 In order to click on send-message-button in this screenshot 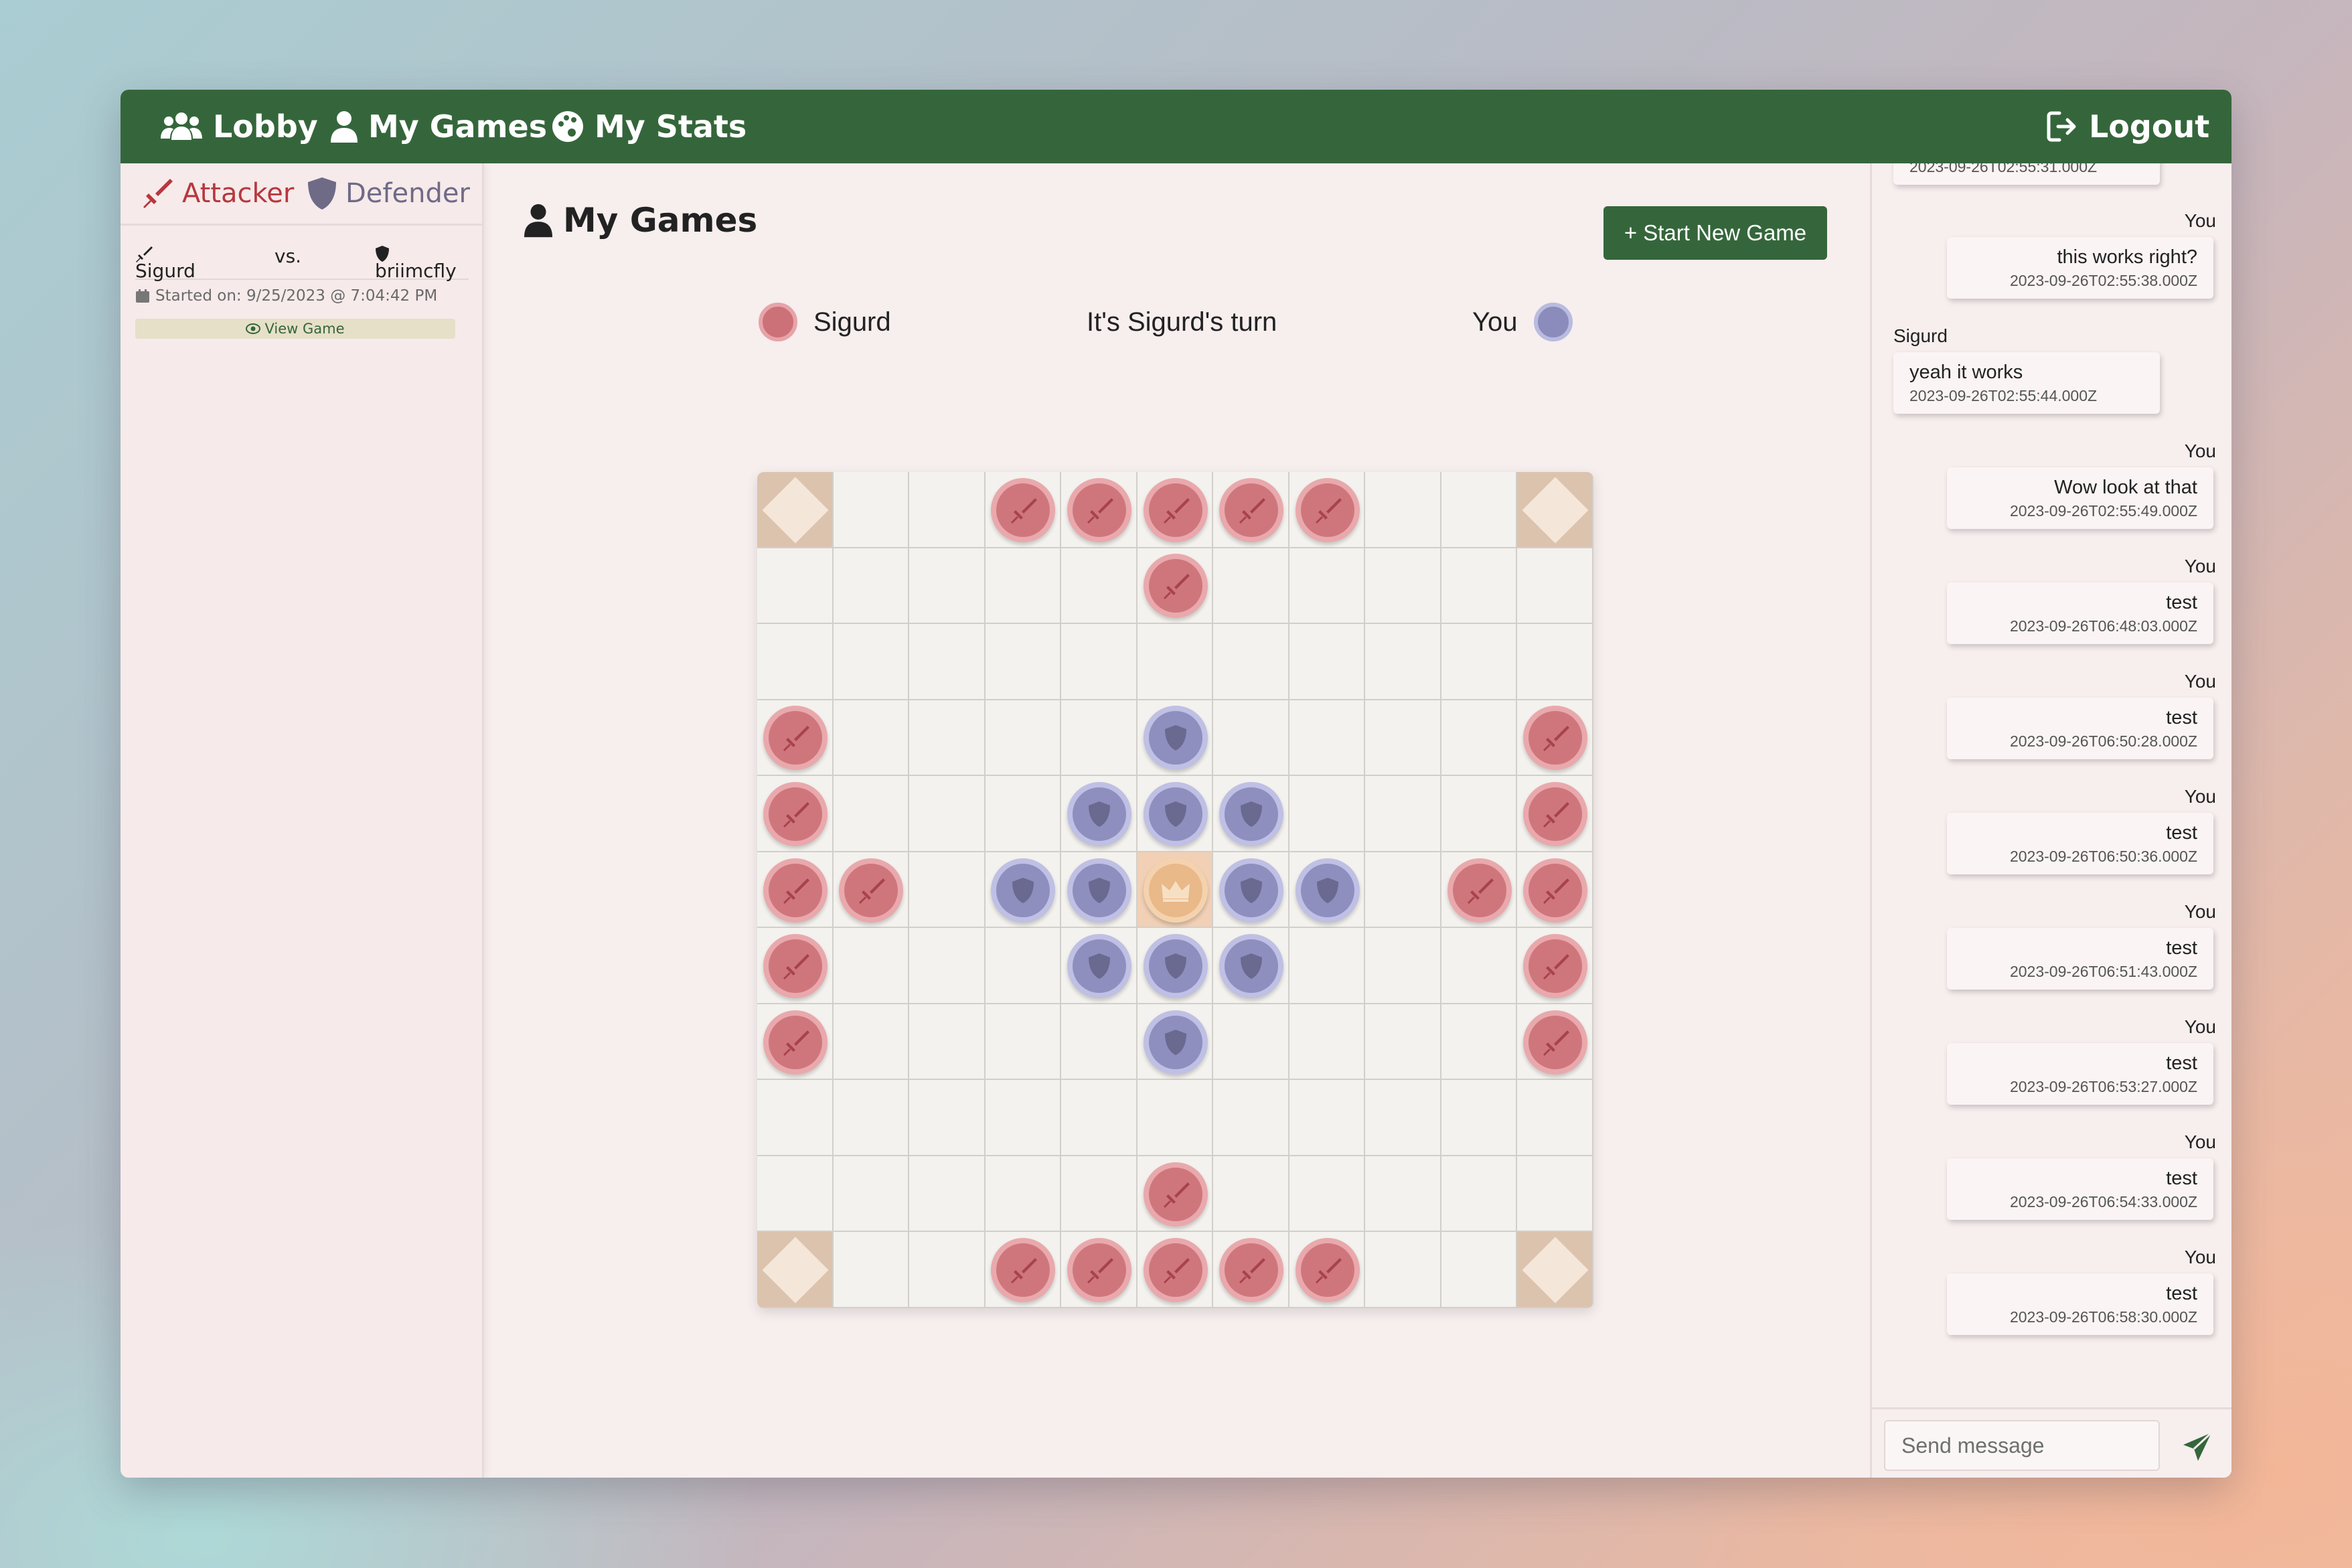, I will do `click(2197, 1447)`.